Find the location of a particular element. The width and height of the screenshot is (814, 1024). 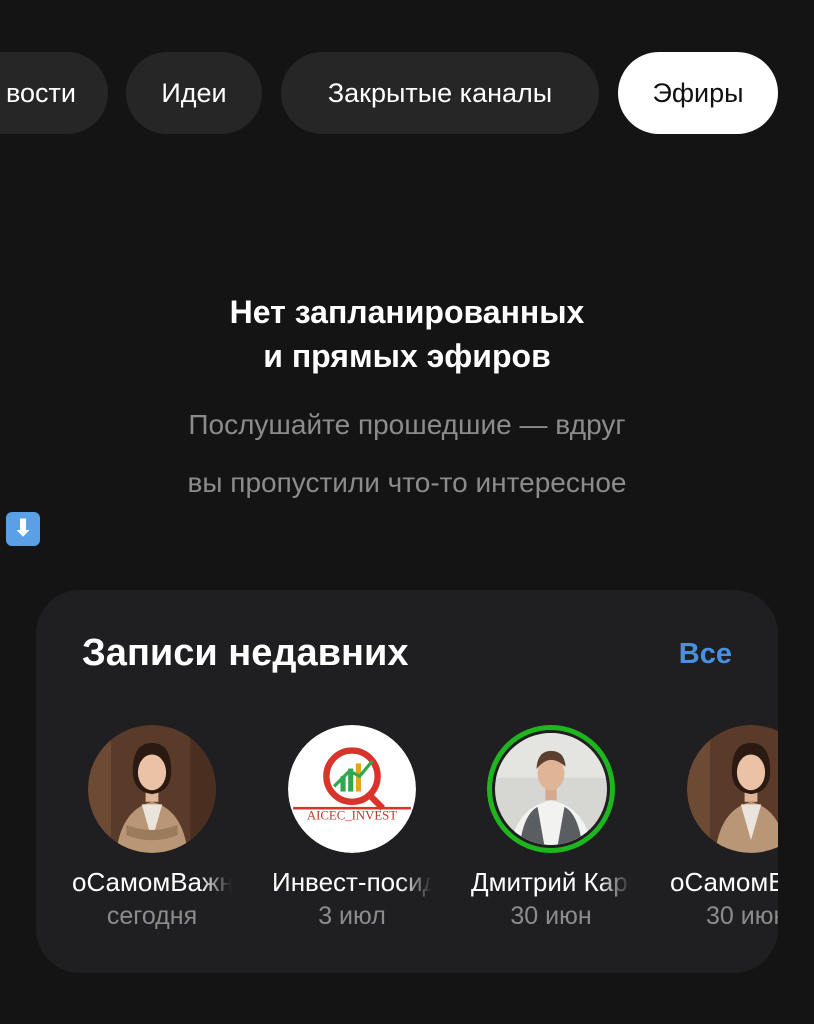

avatar: AICEC_INVEST is located at coordinates (352, 789).